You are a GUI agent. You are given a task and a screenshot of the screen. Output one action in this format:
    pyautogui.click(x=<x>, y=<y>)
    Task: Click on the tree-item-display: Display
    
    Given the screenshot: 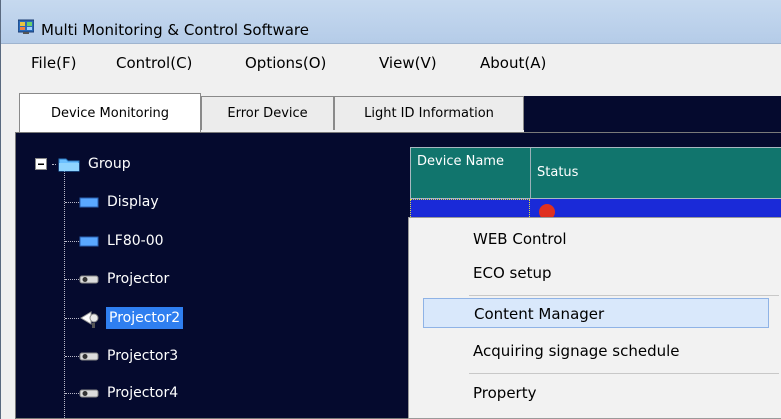 What is the action you would take?
    pyautogui.click(x=113, y=202)
    